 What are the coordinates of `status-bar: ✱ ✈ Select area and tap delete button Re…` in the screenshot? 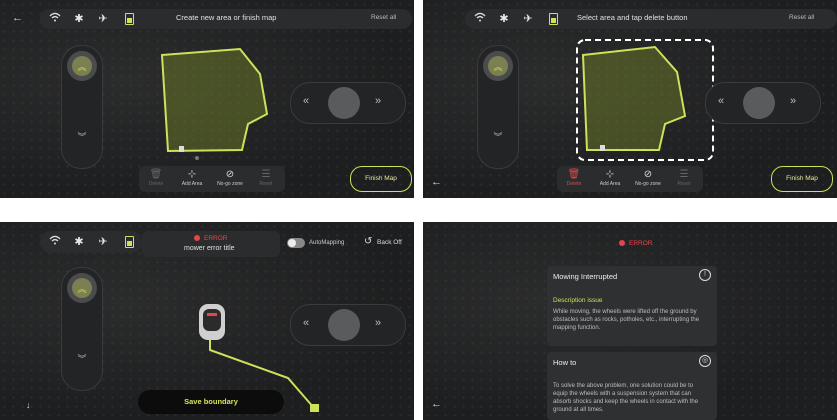 It's located at (651, 19).